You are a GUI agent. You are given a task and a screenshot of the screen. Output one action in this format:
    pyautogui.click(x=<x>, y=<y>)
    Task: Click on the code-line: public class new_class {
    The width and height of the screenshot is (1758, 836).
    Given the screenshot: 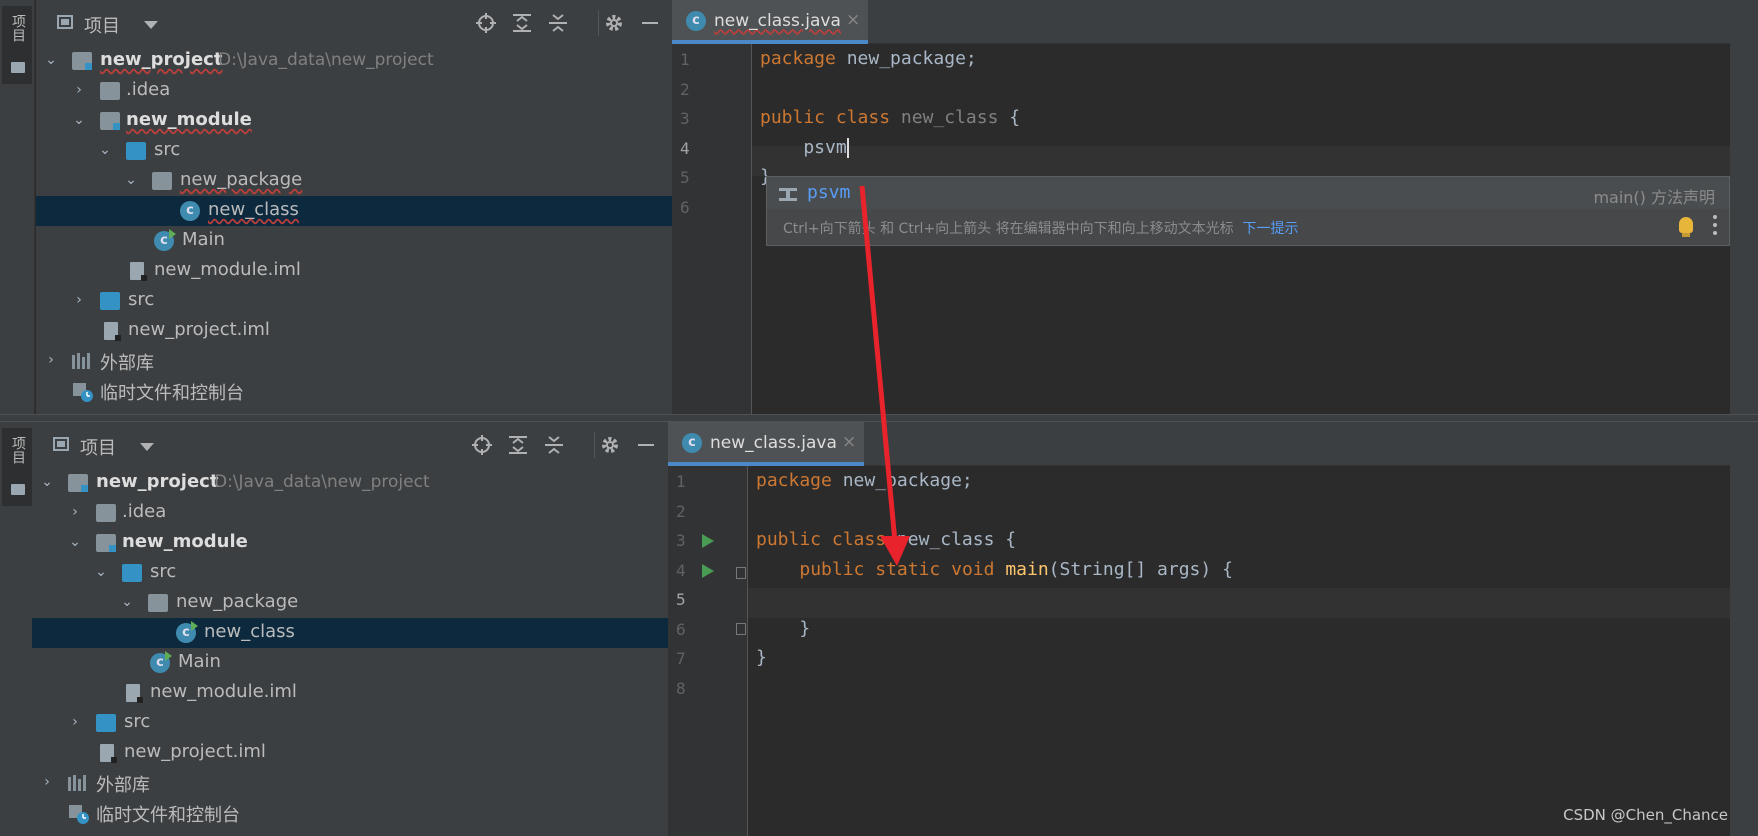 What is the action you would take?
    pyautogui.click(x=890, y=117)
    